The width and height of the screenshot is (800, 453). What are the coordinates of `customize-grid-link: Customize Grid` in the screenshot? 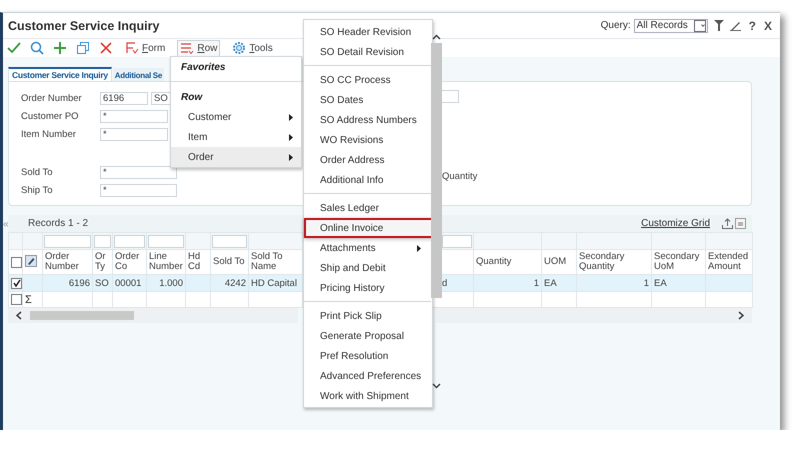 It's located at (675, 223).